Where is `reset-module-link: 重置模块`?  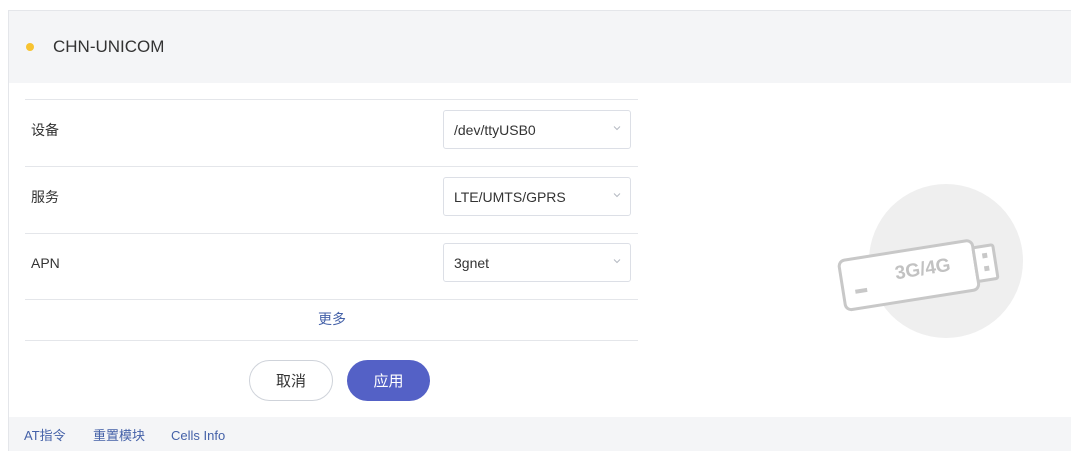 reset-module-link: 重置模块 is located at coordinates (119, 436).